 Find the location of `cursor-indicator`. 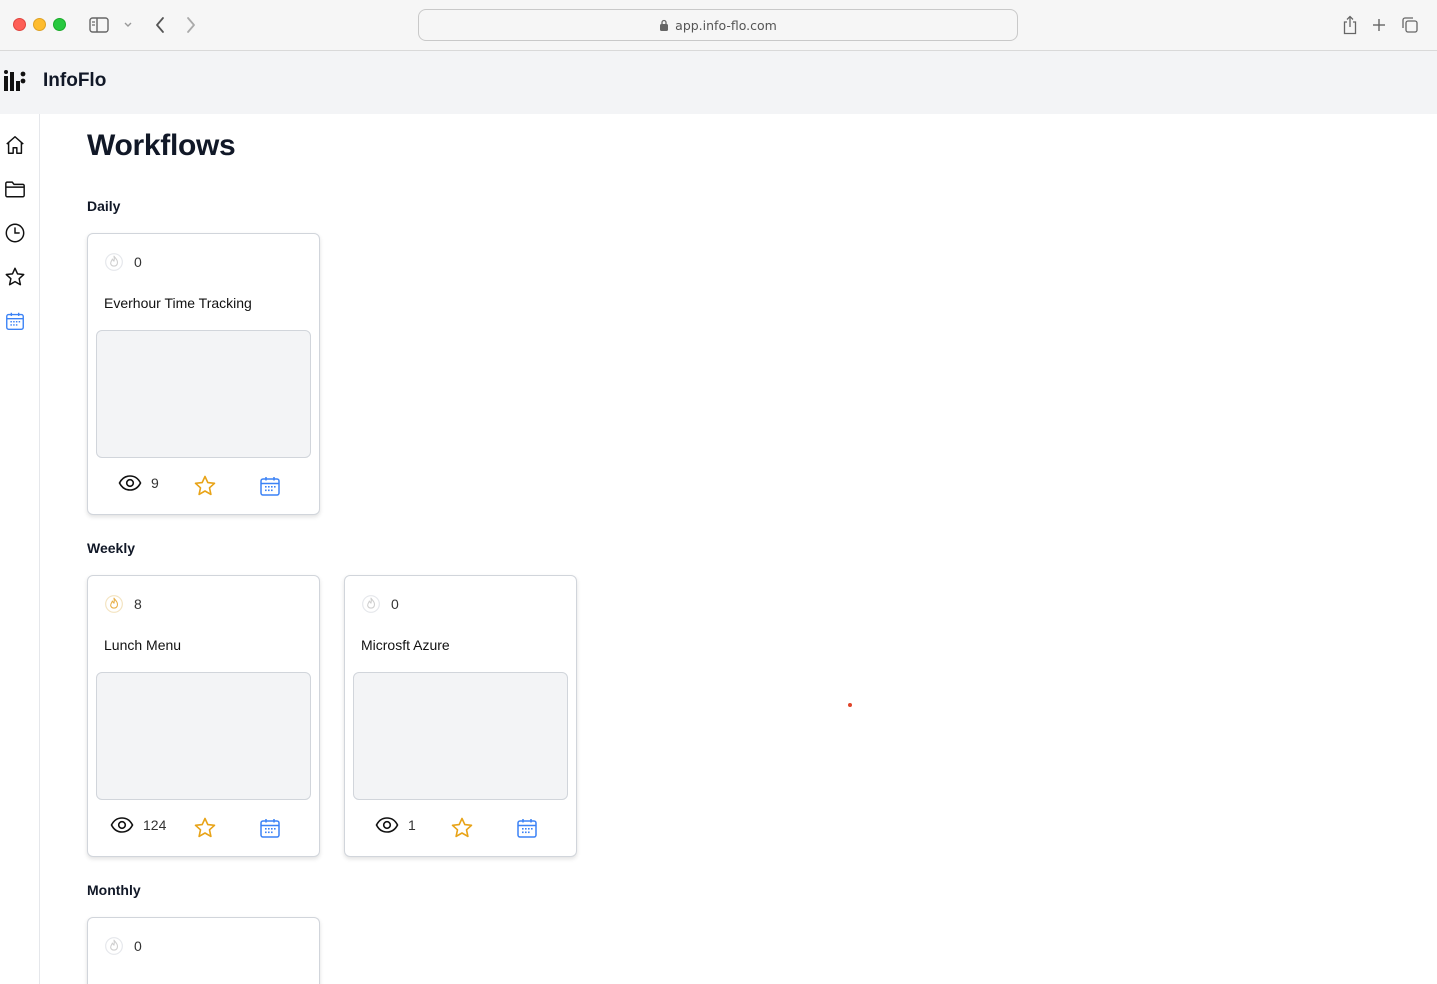

cursor-indicator is located at coordinates (850, 705).